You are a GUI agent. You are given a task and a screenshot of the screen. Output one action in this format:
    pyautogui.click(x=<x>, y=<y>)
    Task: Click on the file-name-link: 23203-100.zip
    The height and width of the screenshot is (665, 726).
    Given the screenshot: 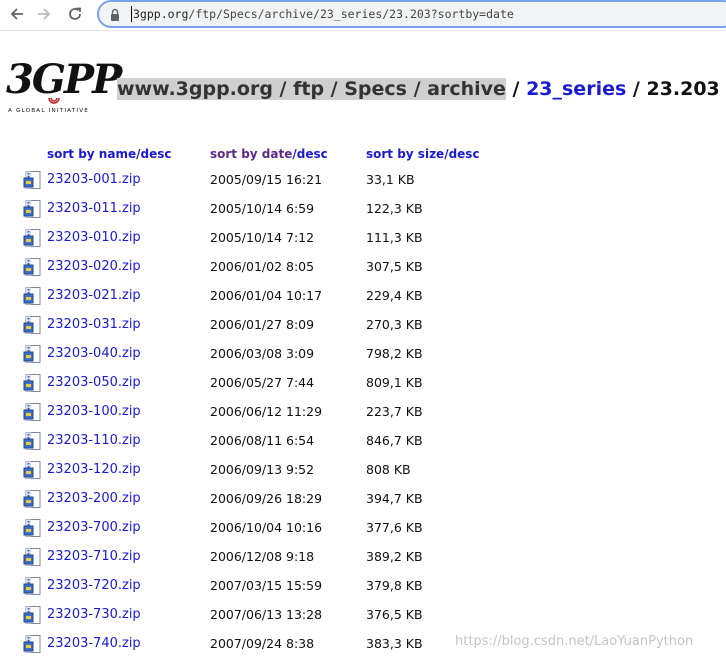 What is the action you would take?
    pyautogui.click(x=94, y=411)
    